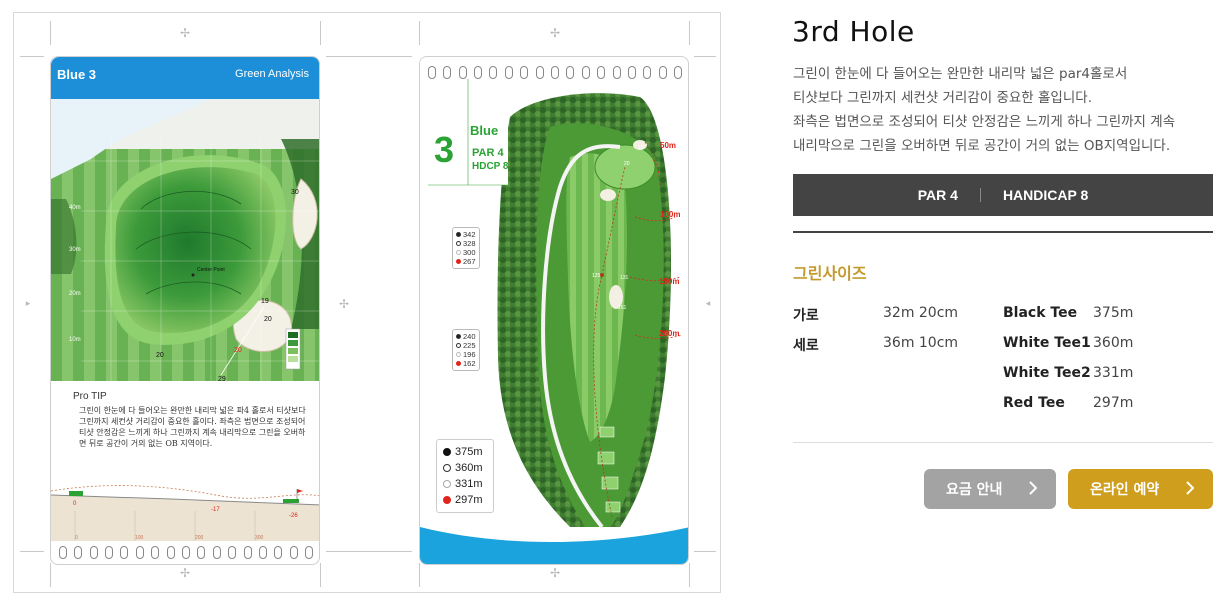  What do you see at coordinates (1045, 195) in the screenshot?
I see `handicap-label: HANDICAP 8` at bounding box center [1045, 195].